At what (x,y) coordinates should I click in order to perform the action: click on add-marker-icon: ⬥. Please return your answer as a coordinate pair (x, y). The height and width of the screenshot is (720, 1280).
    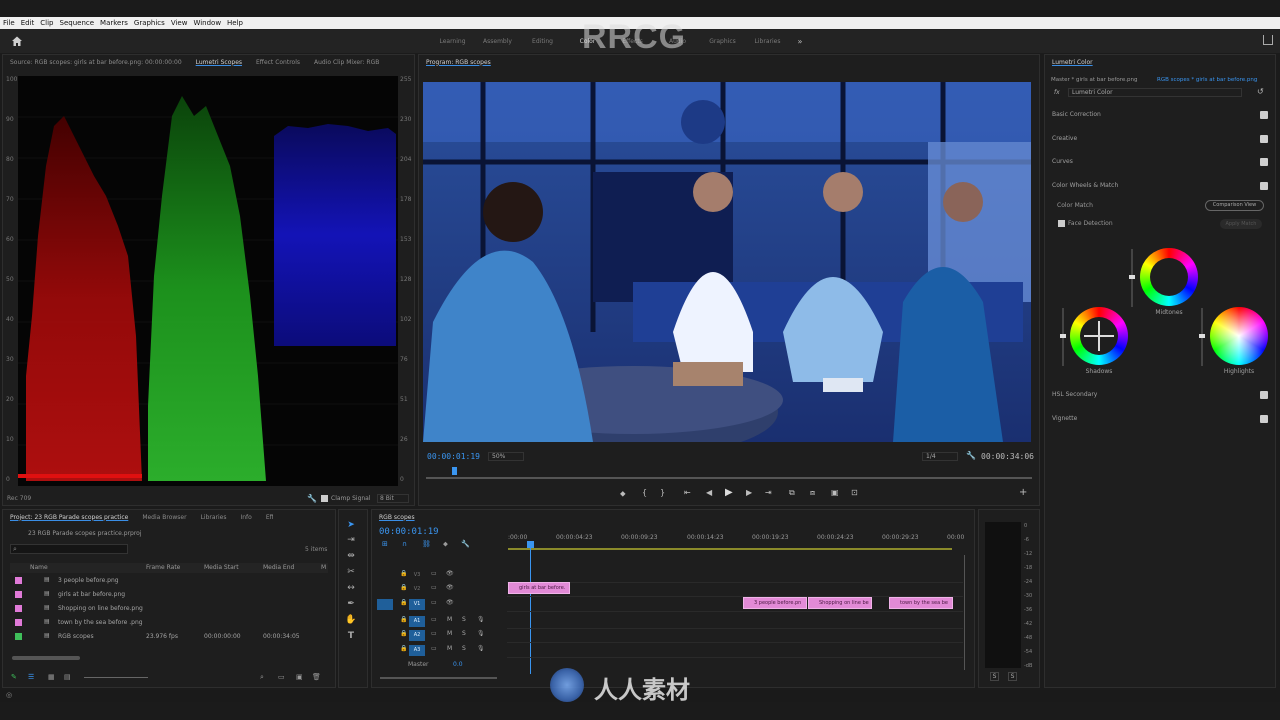
    Looking at the image, I should click on (445, 544).